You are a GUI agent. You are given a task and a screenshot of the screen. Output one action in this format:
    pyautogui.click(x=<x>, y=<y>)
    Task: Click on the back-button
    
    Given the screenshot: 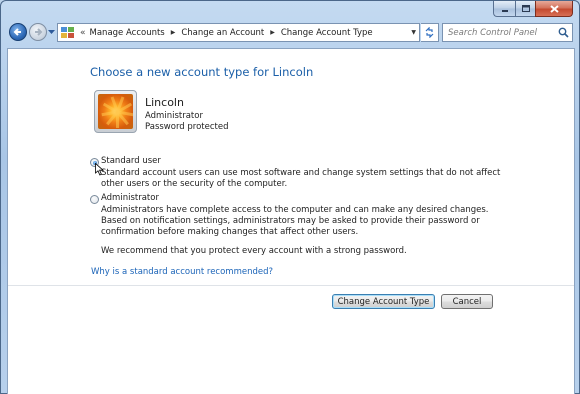 What is the action you would take?
    pyautogui.click(x=18, y=32)
    